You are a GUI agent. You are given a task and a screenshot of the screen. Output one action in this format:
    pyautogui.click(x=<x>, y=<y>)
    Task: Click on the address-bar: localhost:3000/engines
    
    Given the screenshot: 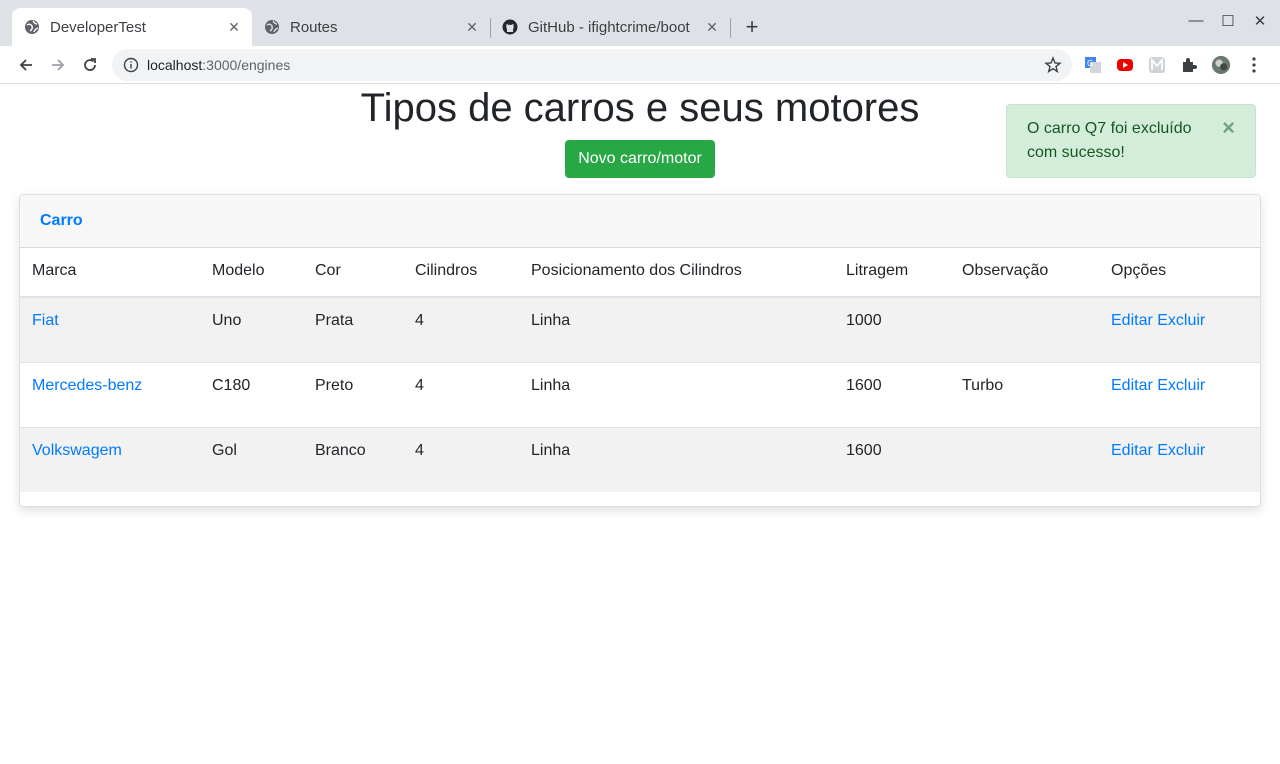 What is the action you would take?
    pyautogui.click(x=592, y=65)
    